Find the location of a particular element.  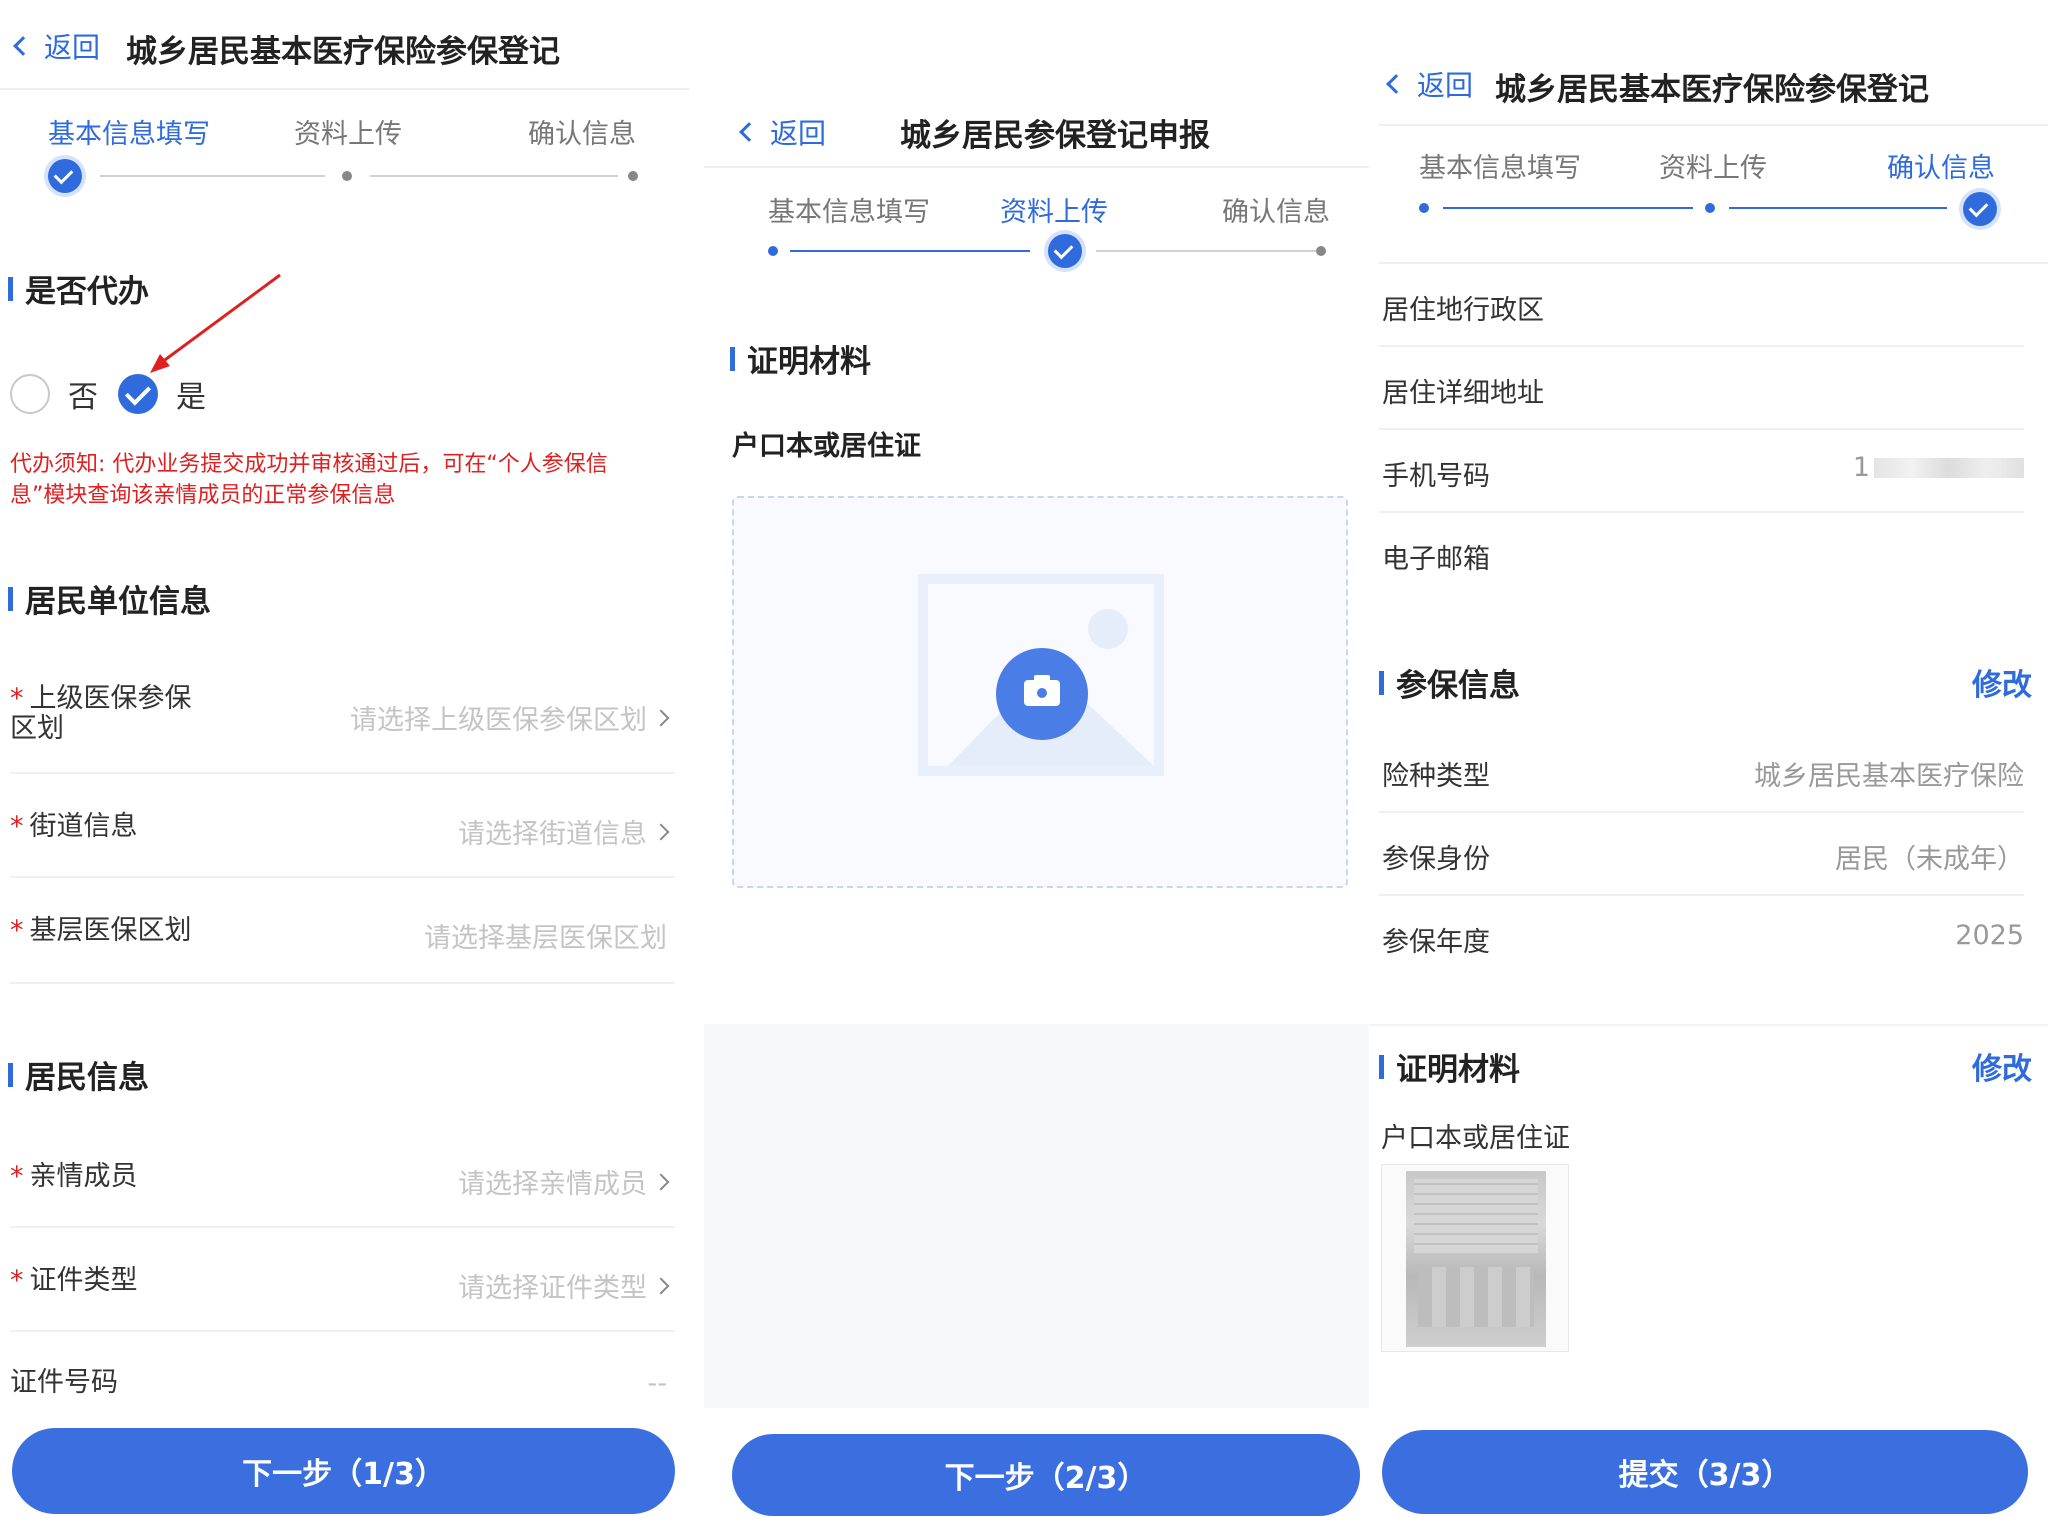

info-row-address: 居住详细地址 is located at coordinates (1701, 388).